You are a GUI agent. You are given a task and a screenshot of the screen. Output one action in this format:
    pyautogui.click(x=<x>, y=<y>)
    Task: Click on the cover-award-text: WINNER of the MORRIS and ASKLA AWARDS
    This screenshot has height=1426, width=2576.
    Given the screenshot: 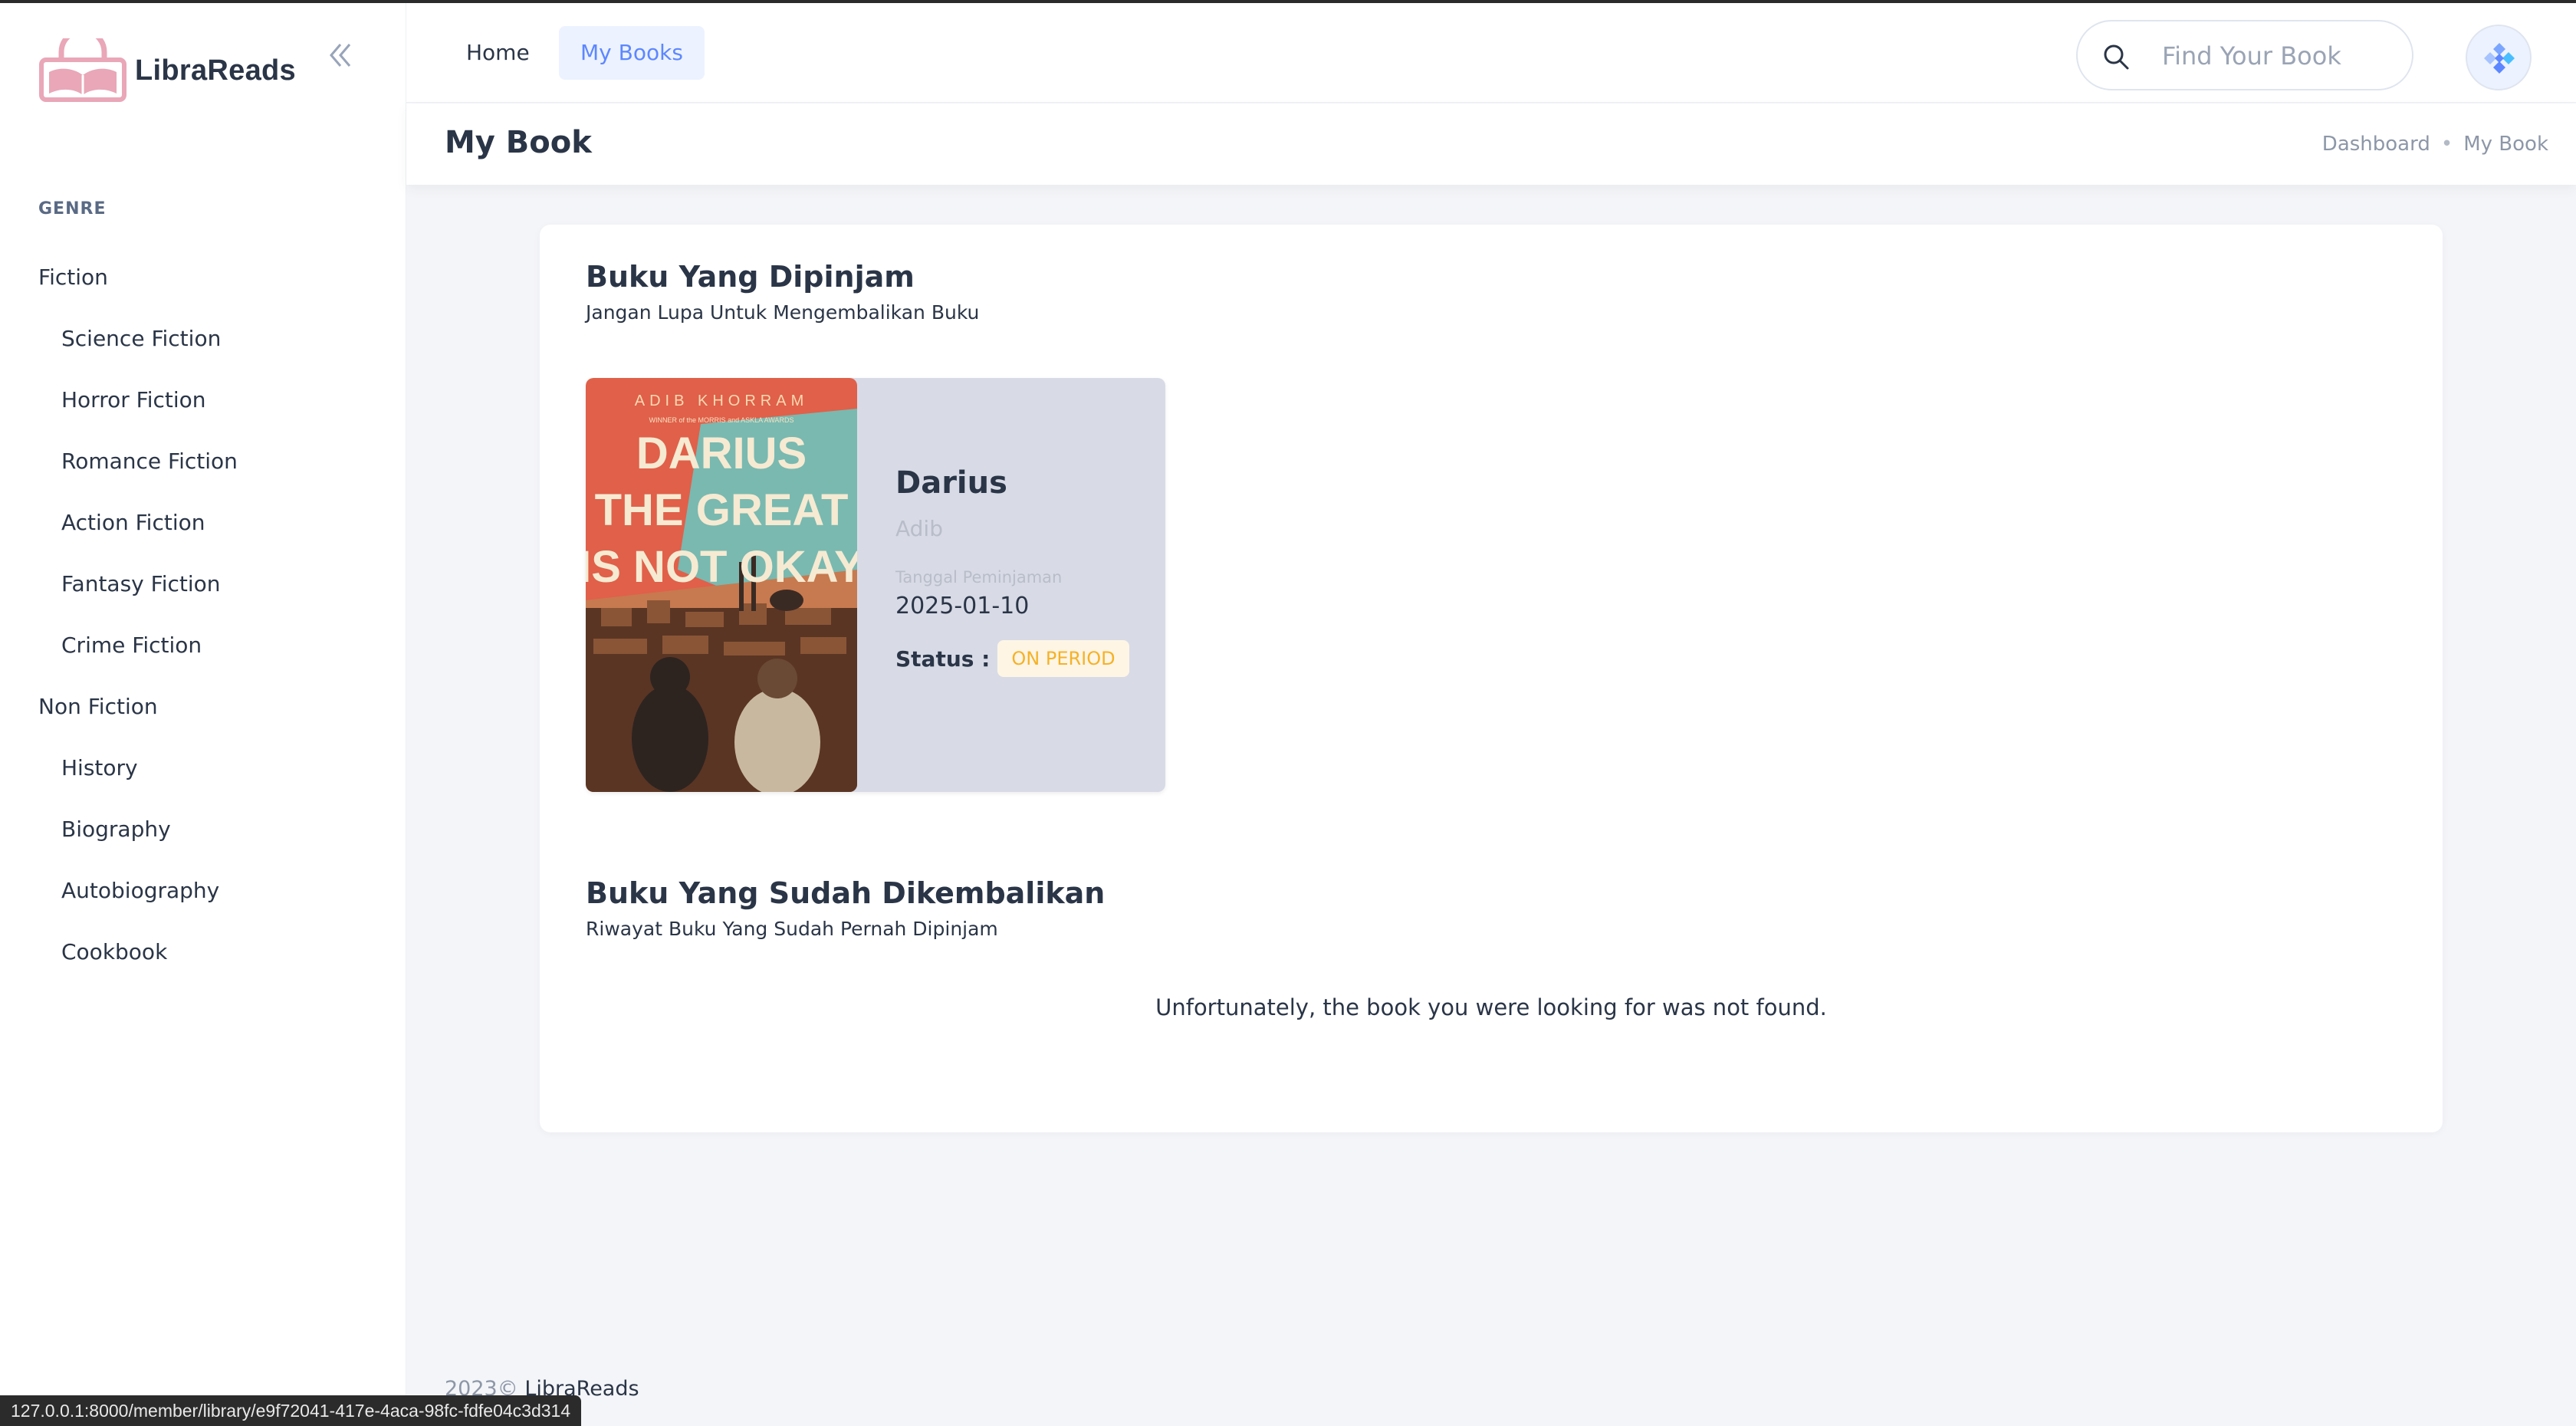 What is the action you would take?
    pyautogui.click(x=721, y=420)
    